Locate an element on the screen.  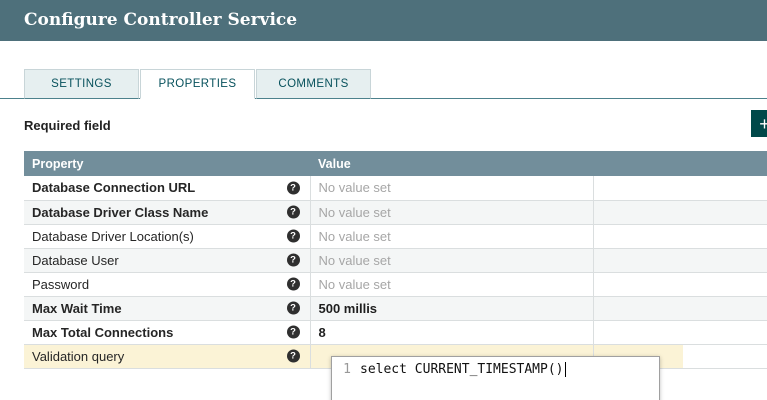
tab-properties: PROPERTIES is located at coordinates (197, 84).